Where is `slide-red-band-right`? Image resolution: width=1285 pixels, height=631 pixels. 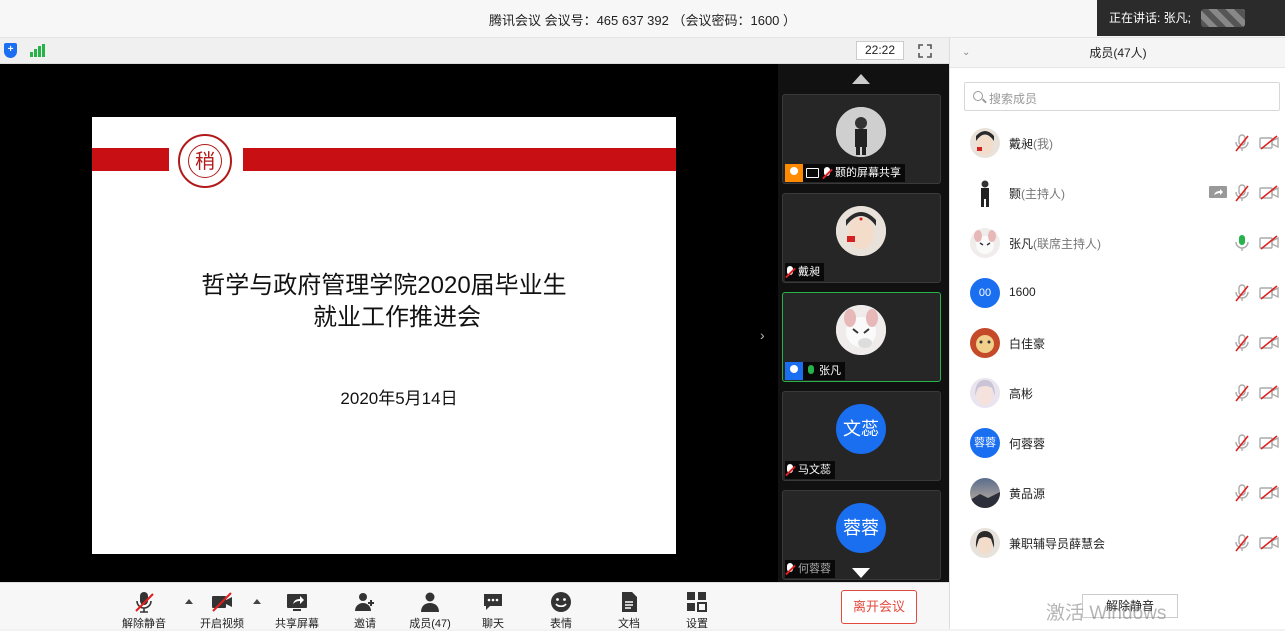
slide-red-band-right is located at coordinates (459, 159).